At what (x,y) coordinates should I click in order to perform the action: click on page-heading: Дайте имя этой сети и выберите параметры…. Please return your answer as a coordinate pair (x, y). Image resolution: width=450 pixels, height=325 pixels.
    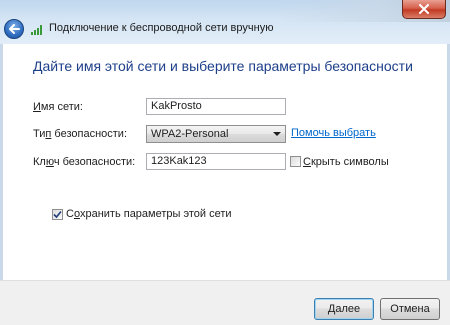
    Looking at the image, I should click on (223, 66).